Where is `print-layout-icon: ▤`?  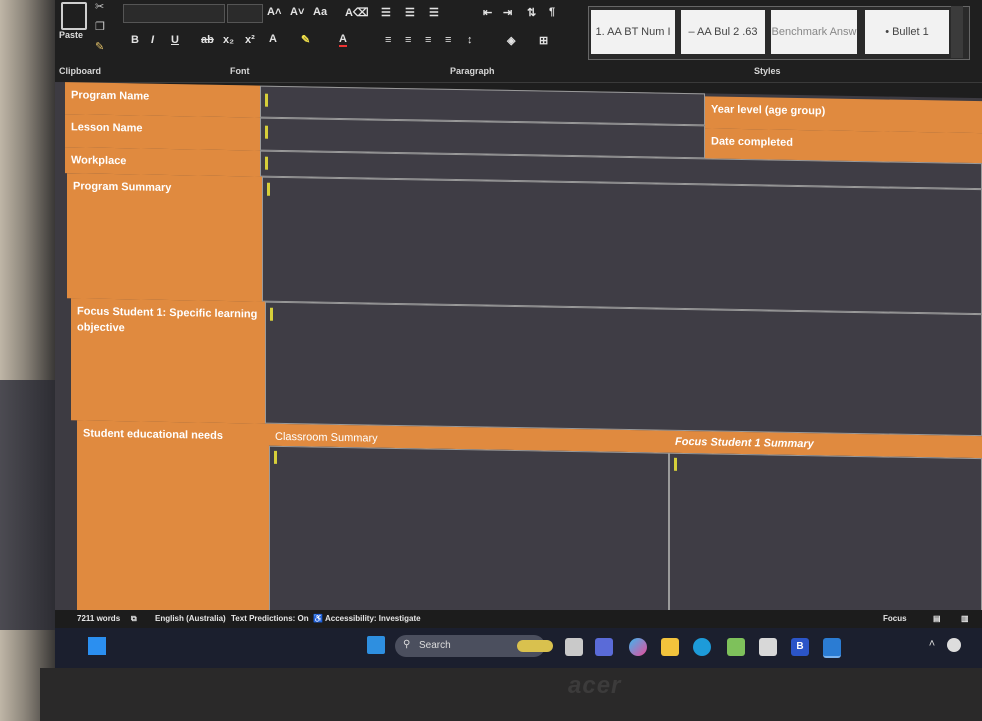
print-layout-icon: ▤ is located at coordinates (937, 618).